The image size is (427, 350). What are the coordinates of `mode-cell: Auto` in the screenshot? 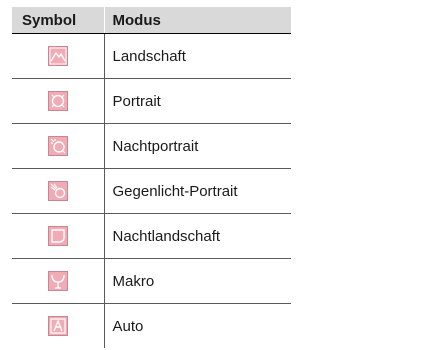 It's located at (128, 326).